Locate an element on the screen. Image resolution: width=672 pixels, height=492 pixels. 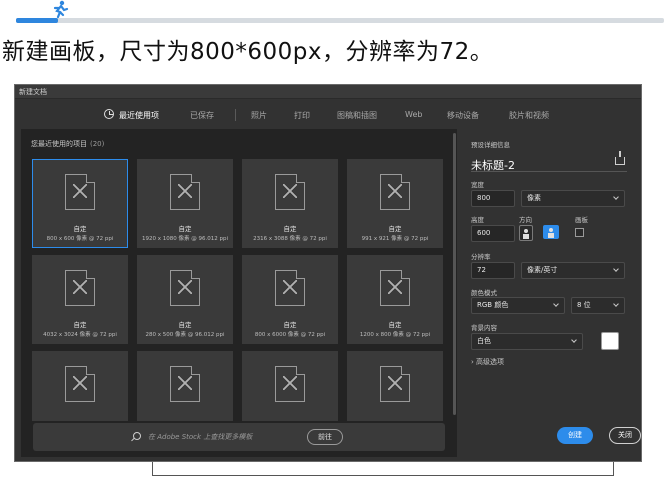
tab-photo: 照片 is located at coordinates (259, 115).